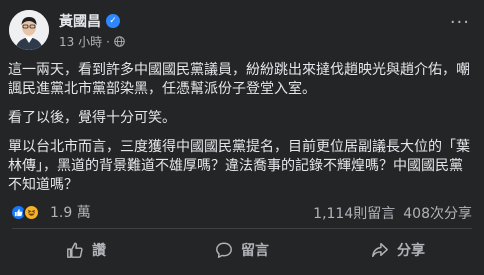 This screenshot has width=484, height=275. I want to click on post-paragraph-2: 看了以後，覺得十分可笑。, so click(92, 118).